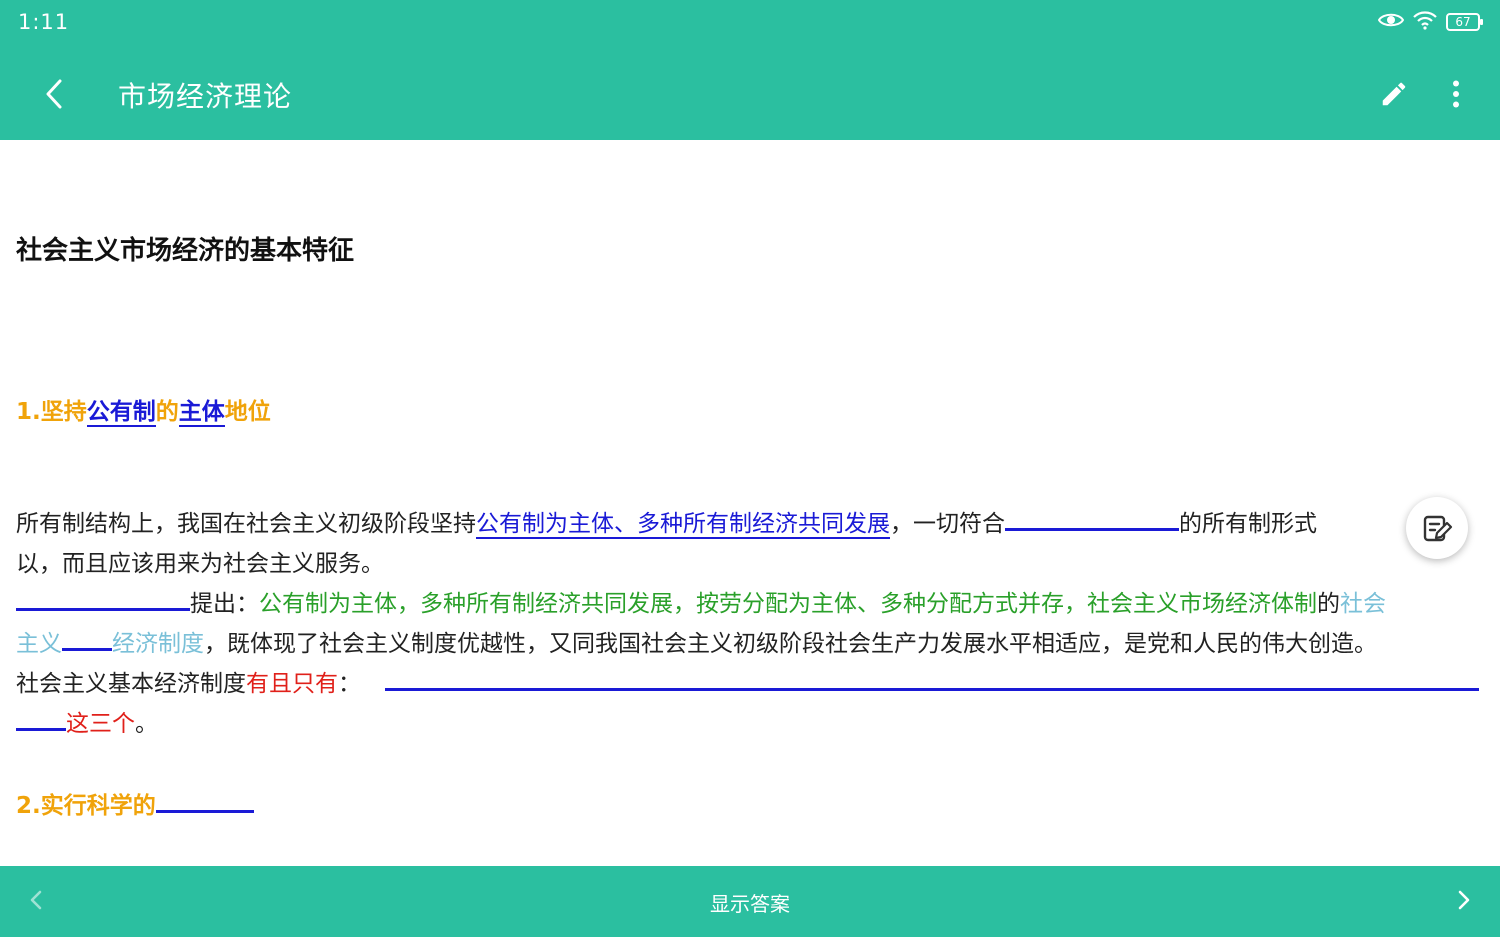 The height and width of the screenshot is (937, 1500). What do you see at coordinates (44, 22) in the screenshot?
I see `status-time: 1:11` at bounding box center [44, 22].